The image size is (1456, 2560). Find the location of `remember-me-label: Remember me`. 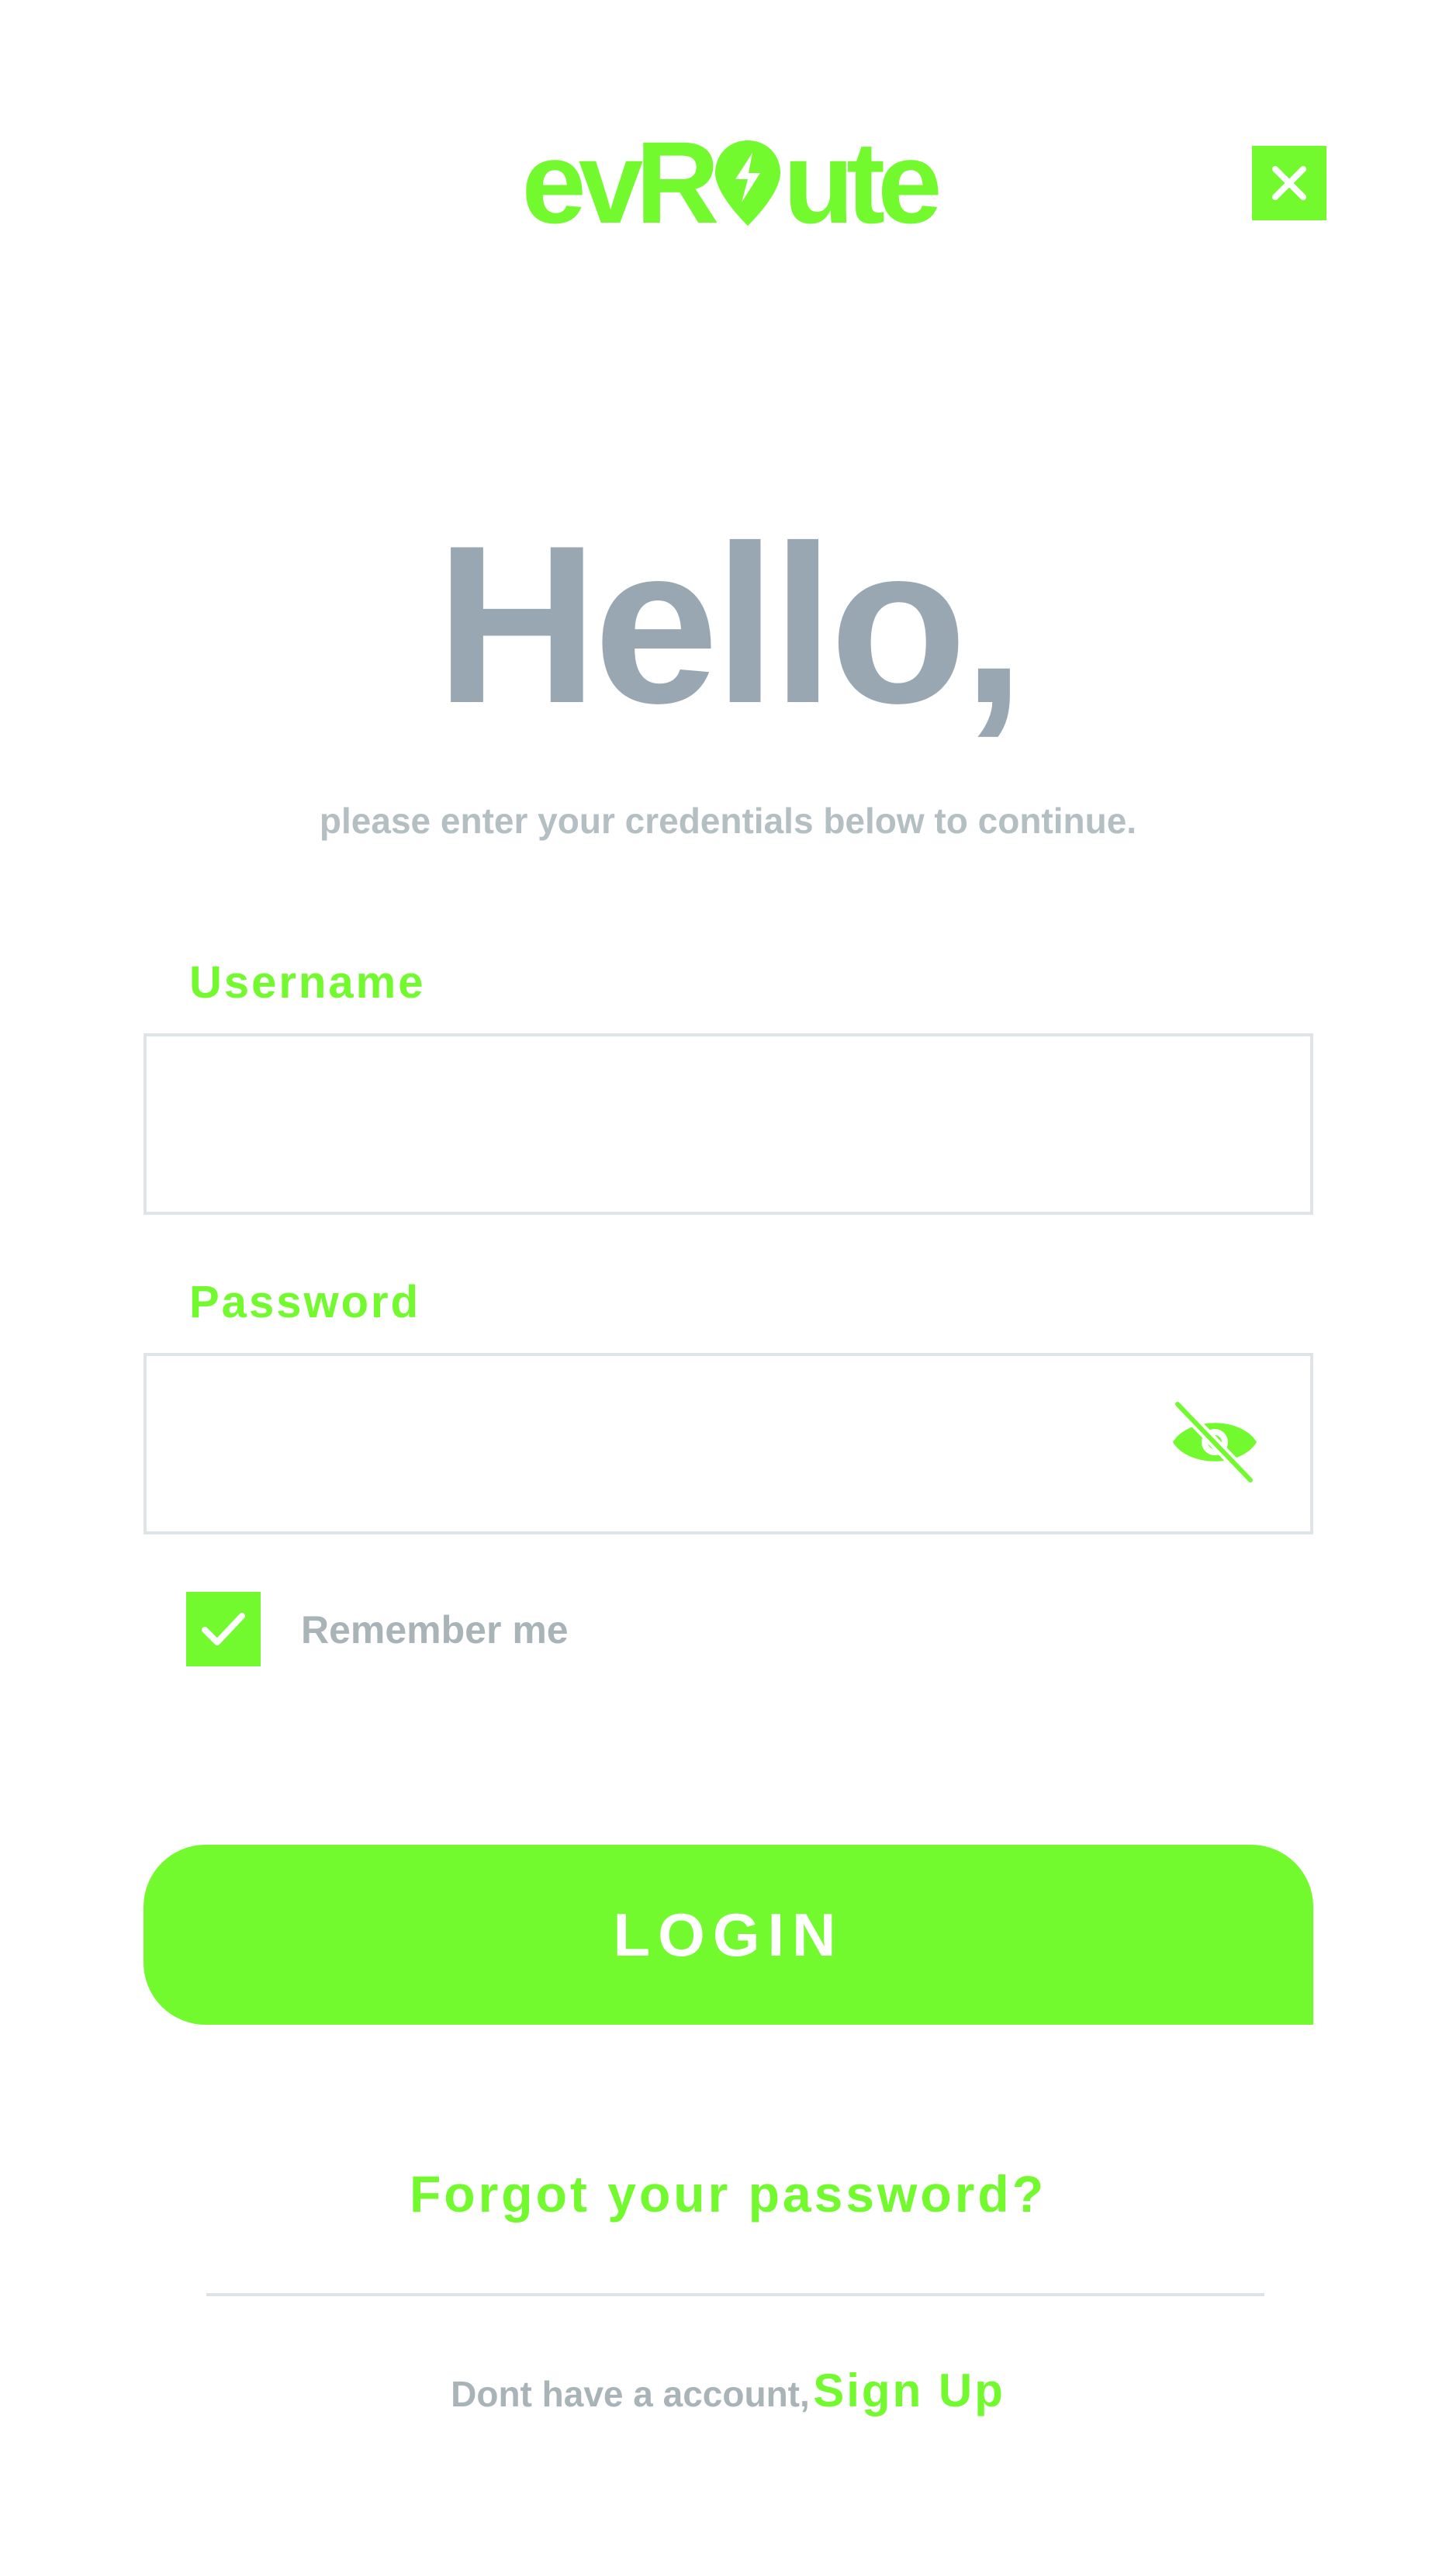

remember-me-label: Remember me is located at coordinates (435, 1630).